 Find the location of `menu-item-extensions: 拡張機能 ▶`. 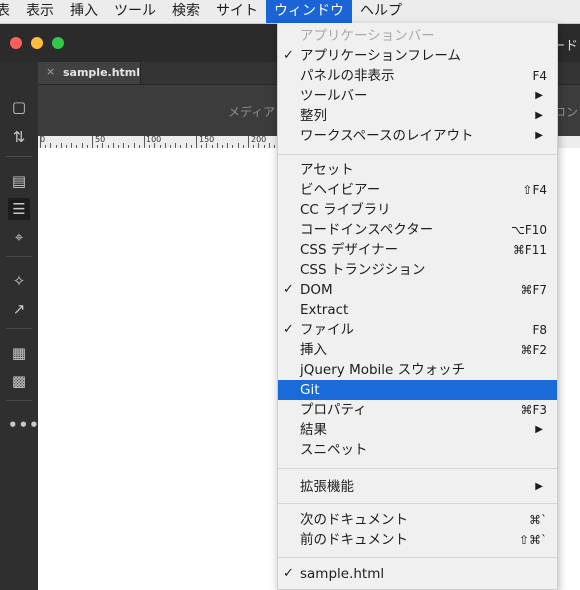

menu-item-extensions: 拡張機能 ▶ is located at coordinates (417, 487).